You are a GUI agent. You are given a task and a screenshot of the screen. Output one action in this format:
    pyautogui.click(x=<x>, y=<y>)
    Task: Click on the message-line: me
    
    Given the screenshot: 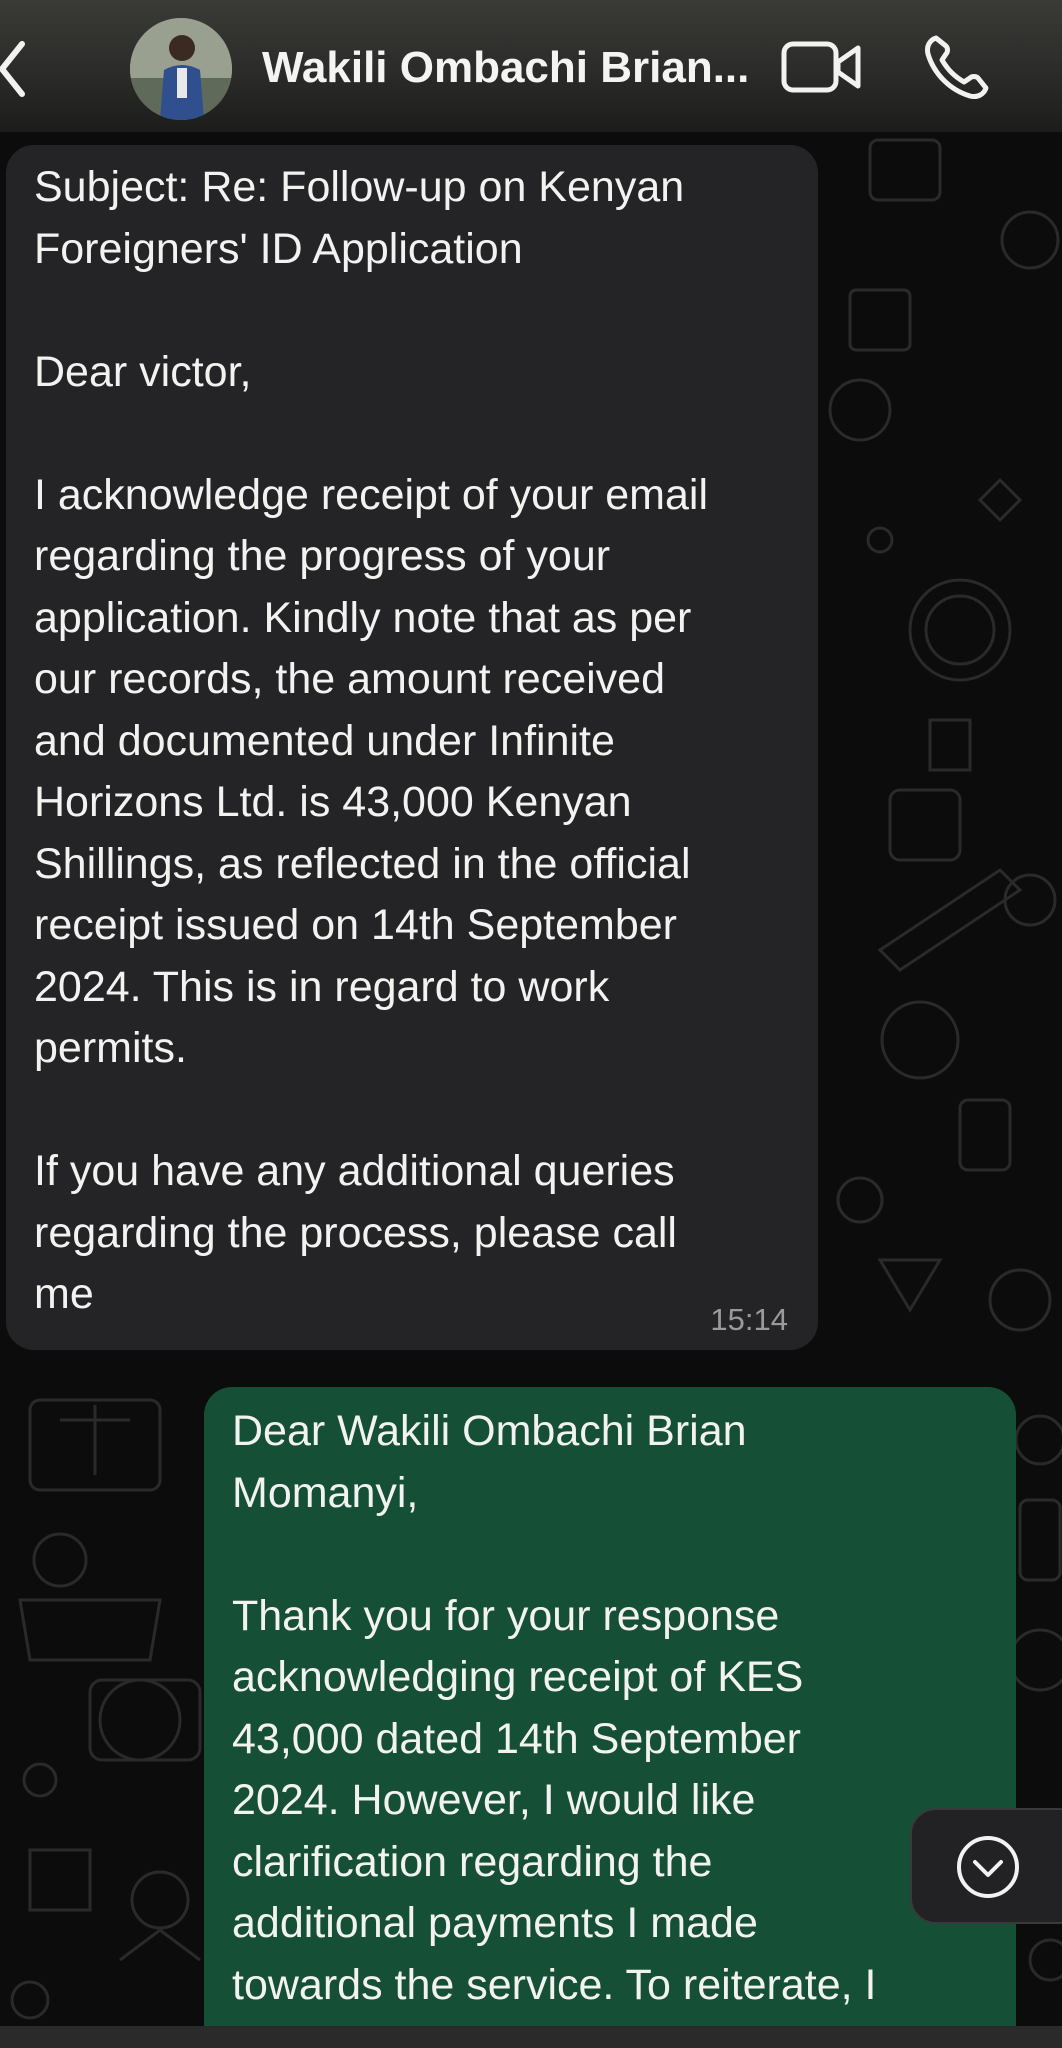 What is the action you would take?
    pyautogui.click(x=64, y=1294)
    